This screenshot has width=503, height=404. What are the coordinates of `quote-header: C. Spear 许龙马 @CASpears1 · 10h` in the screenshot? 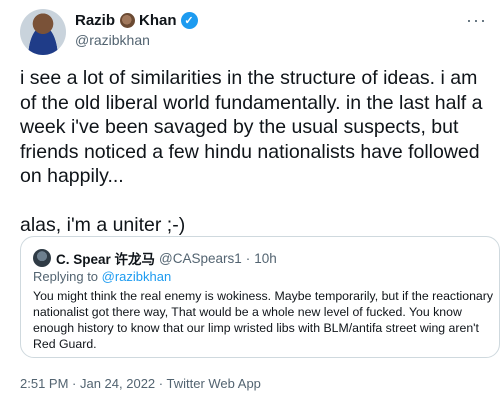 It's located at (155, 258).